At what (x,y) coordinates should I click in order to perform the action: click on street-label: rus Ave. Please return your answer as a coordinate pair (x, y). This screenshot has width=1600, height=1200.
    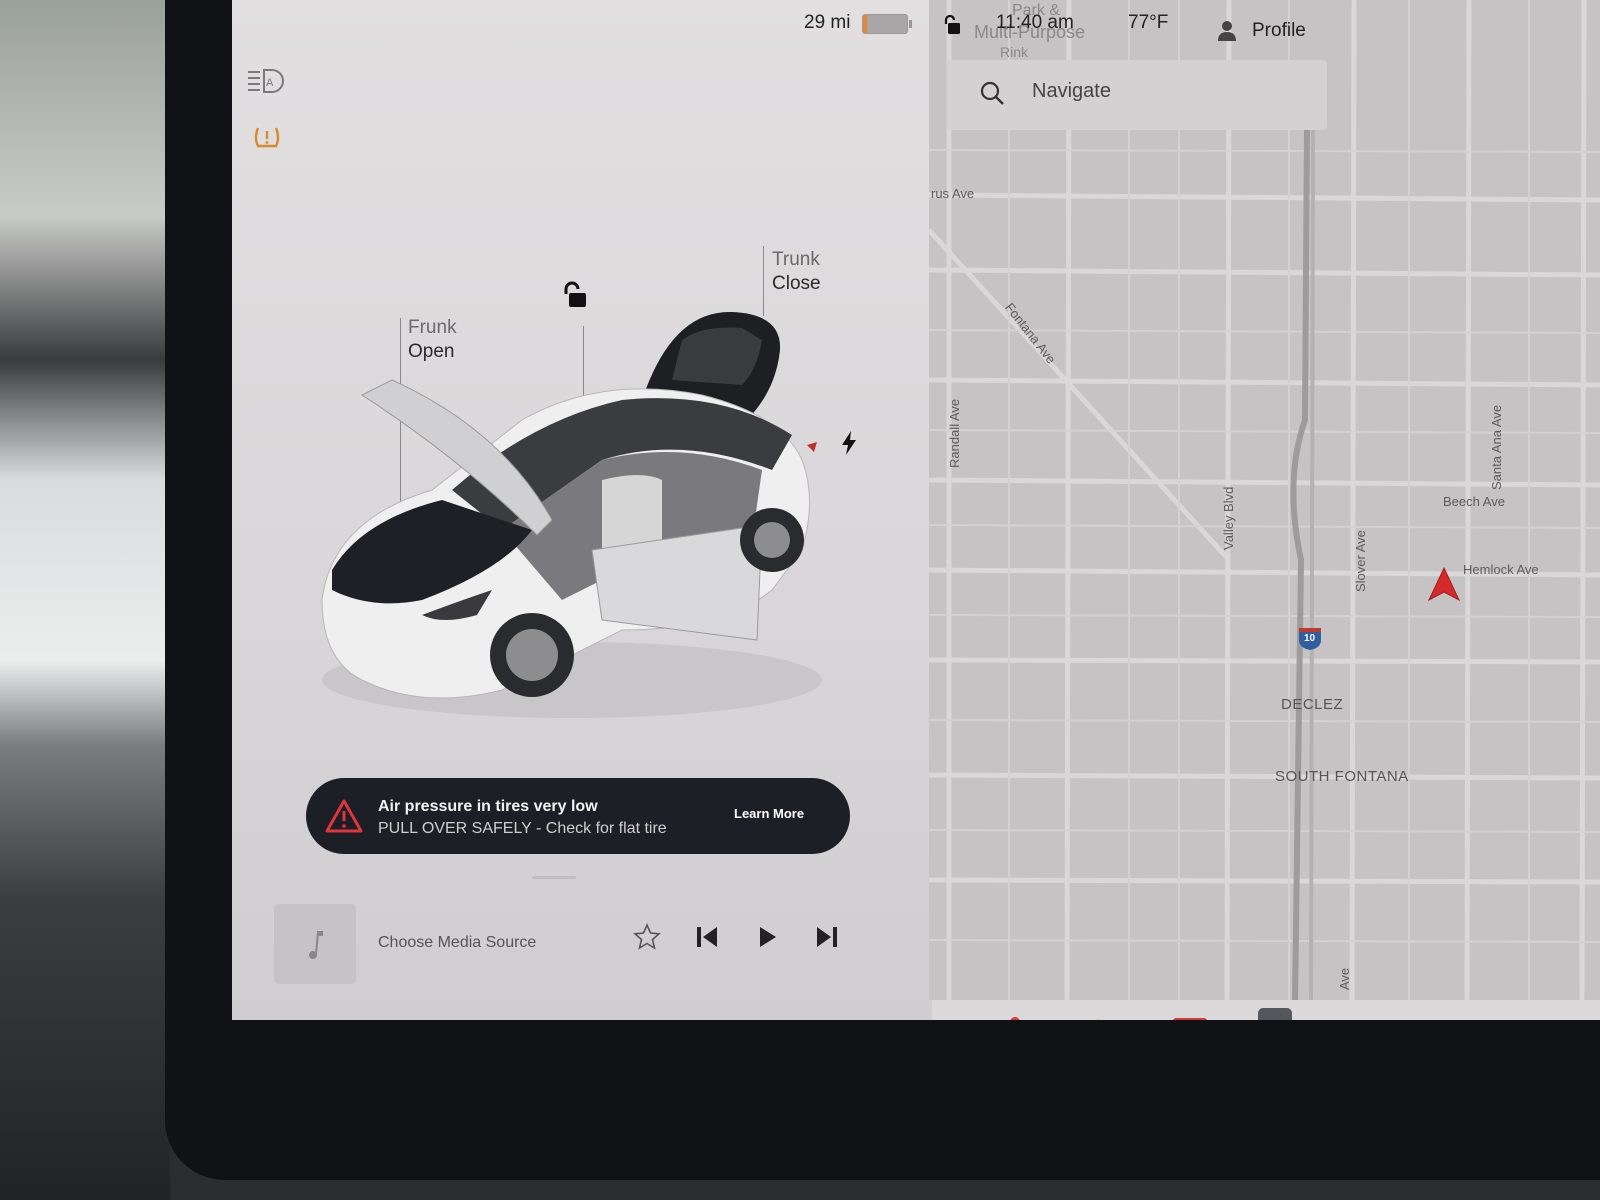
    Looking at the image, I should click on (953, 193).